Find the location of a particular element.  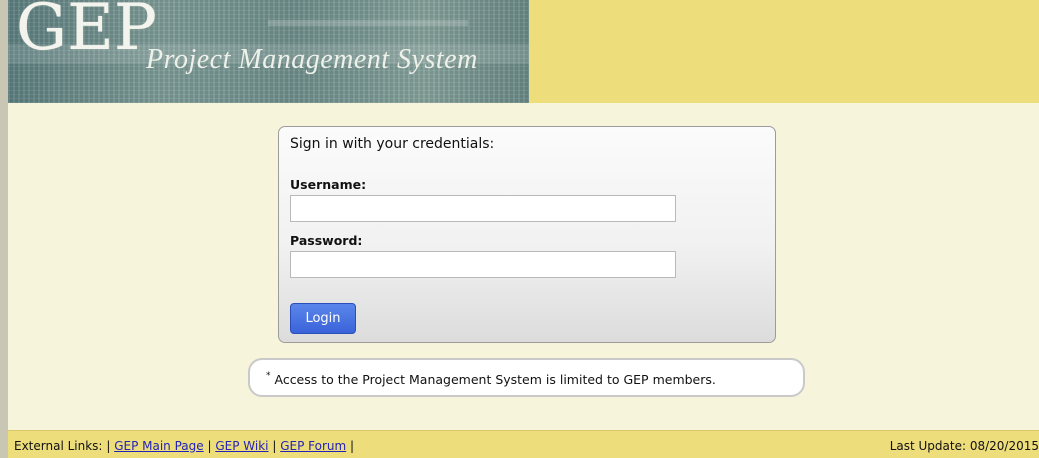

logo-banner: GEP Project Management System is located at coordinates (268, 51).